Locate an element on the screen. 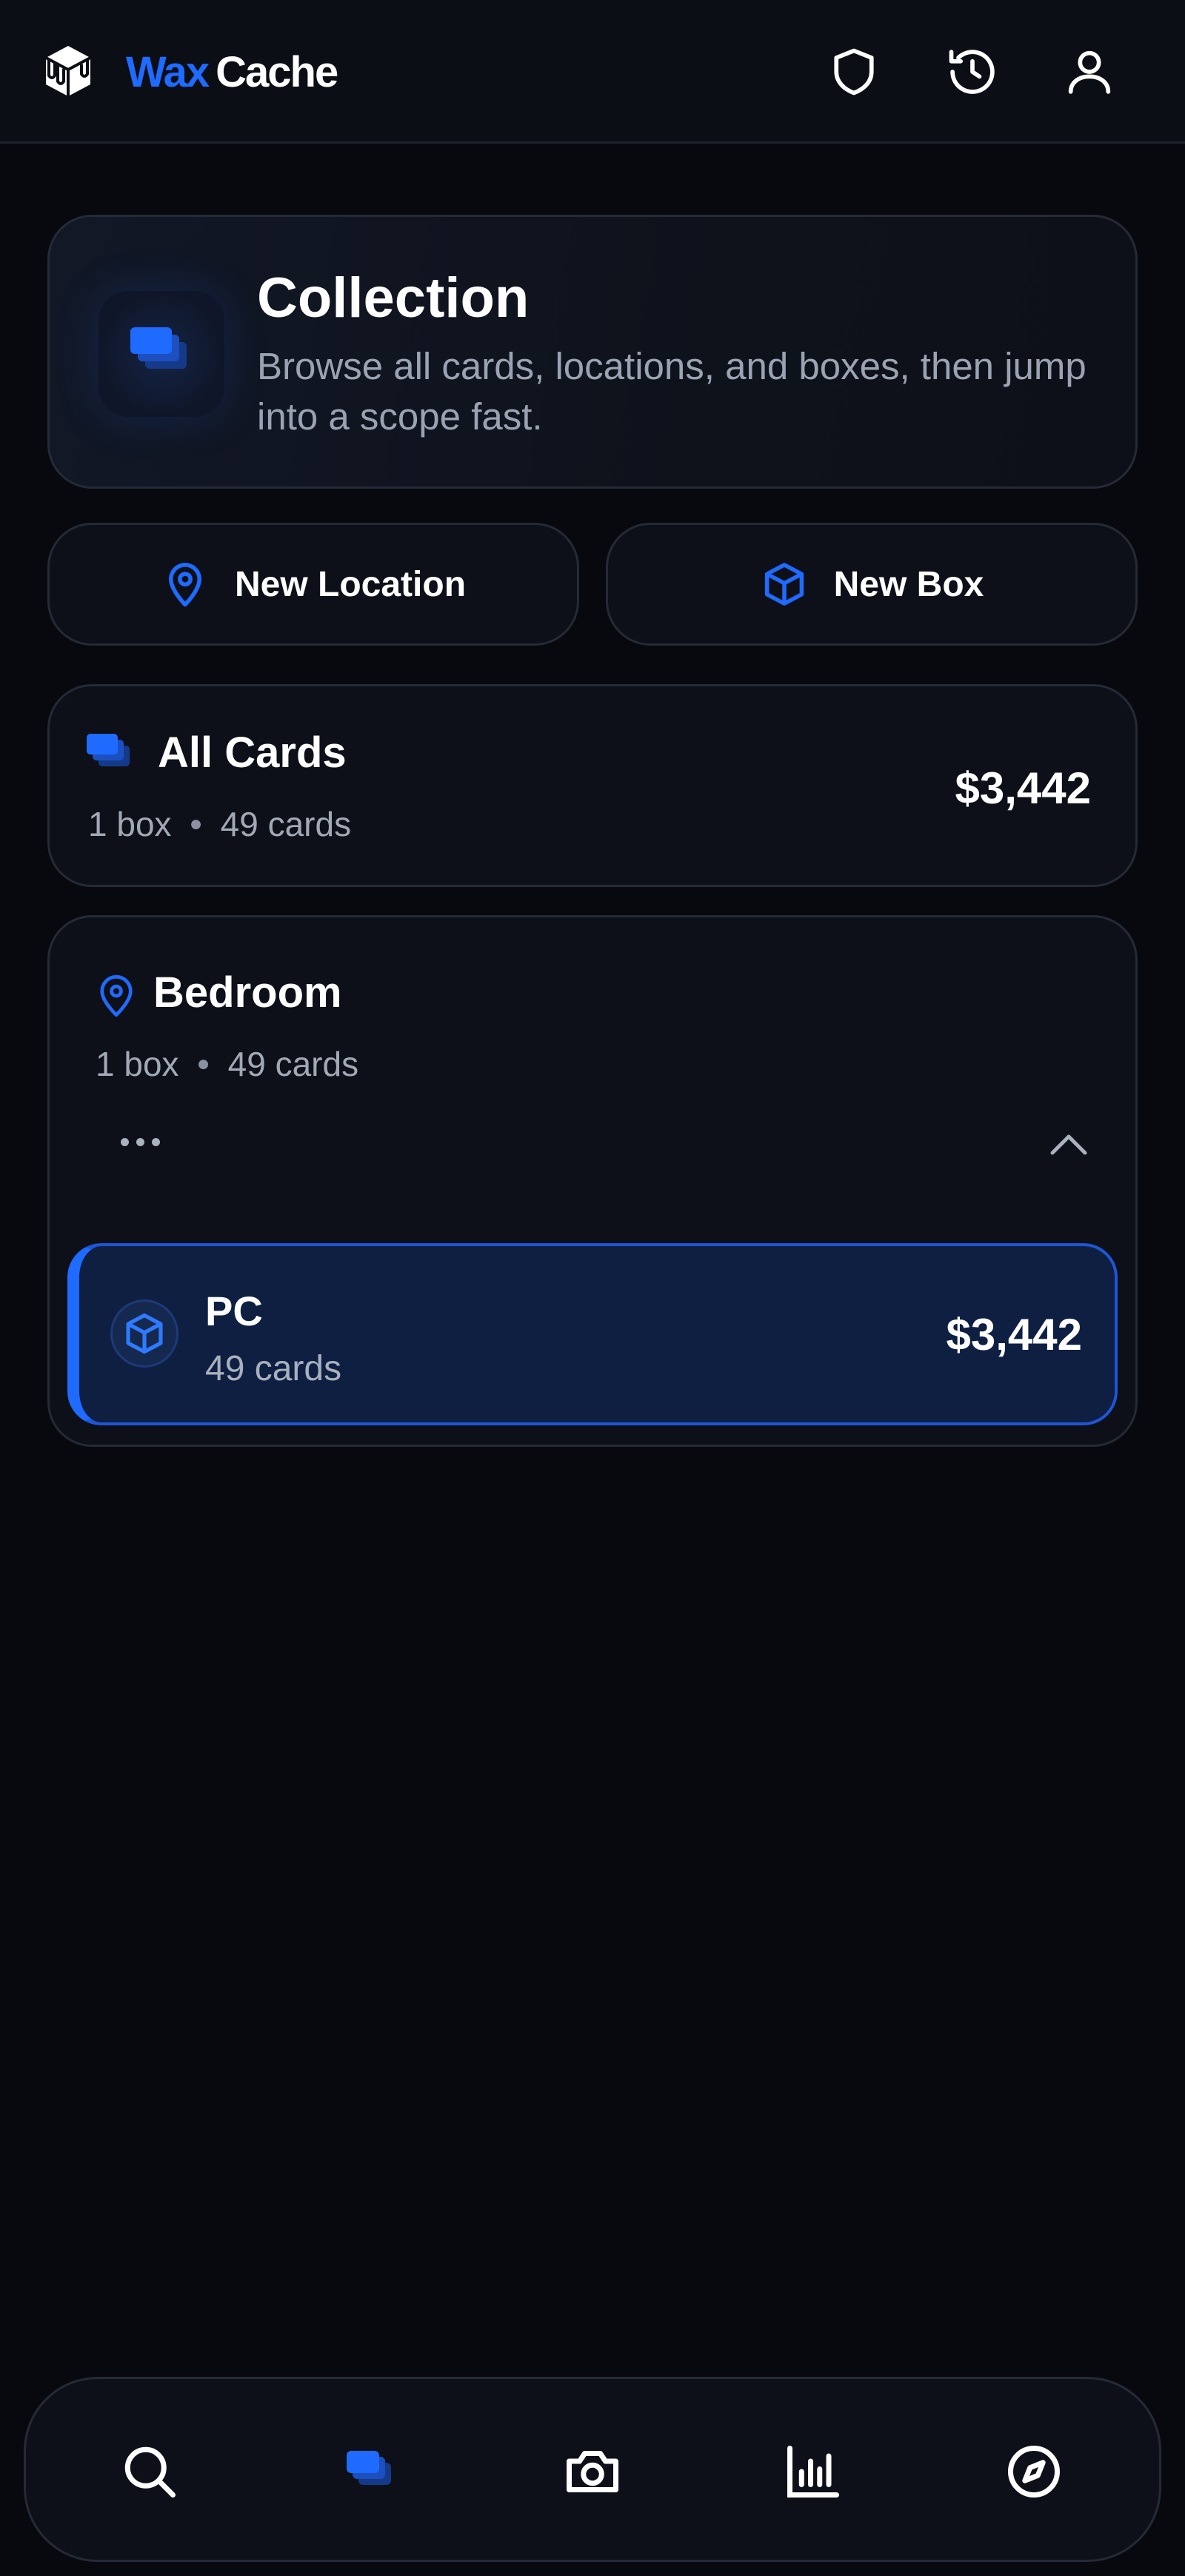 The image size is (1185, 2576). new-location-label: New Location is located at coordinates (350, 584).